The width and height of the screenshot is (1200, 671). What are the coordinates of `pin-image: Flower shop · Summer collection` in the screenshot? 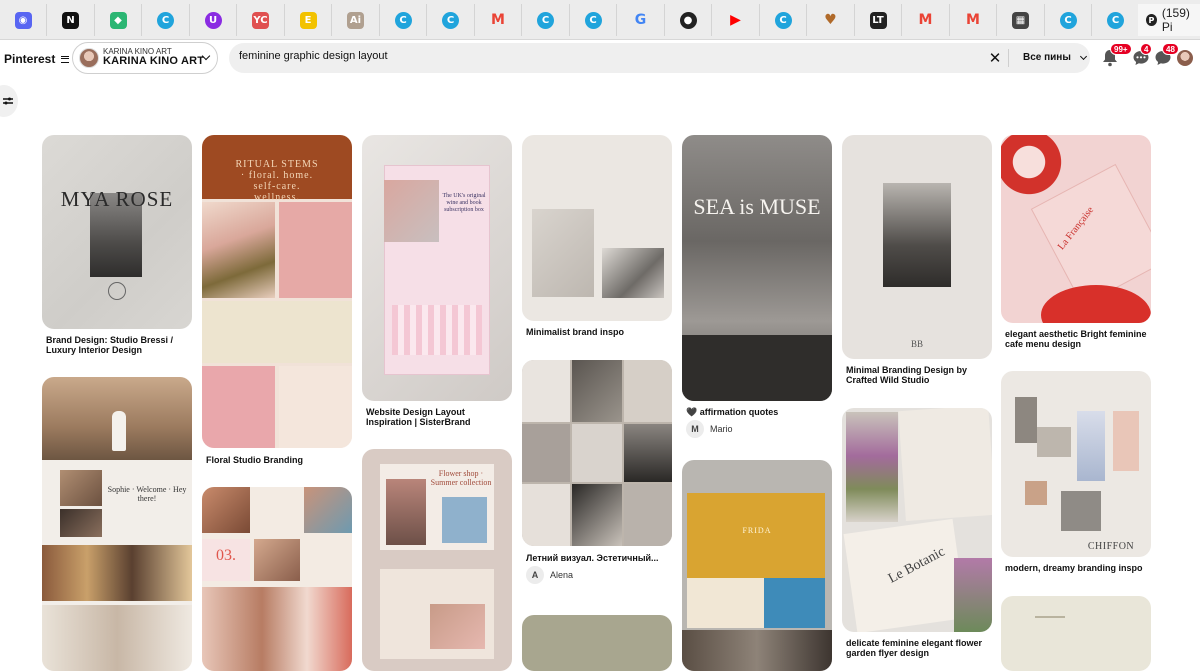 It's located at (437, 560).